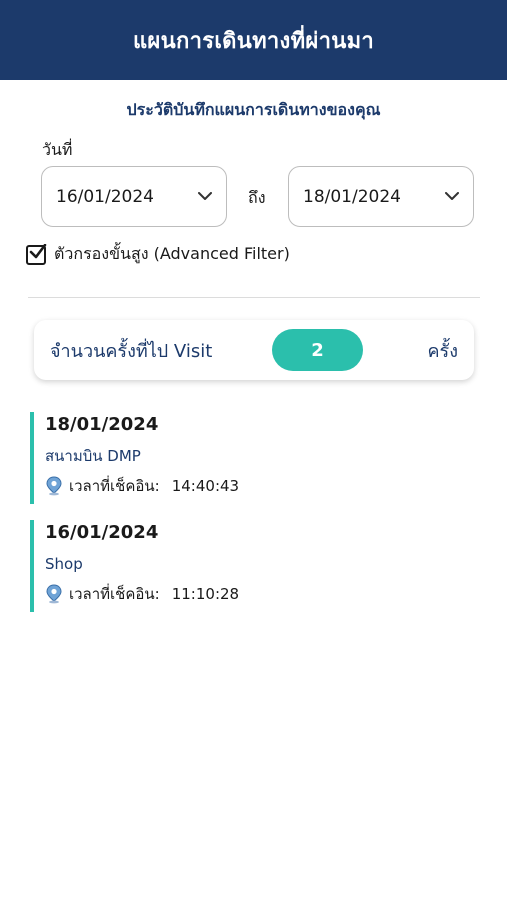  Describe the element at coordinates (443, 351) in the screenshot. I see `visit-count-unit: ครั้ง` at that location.